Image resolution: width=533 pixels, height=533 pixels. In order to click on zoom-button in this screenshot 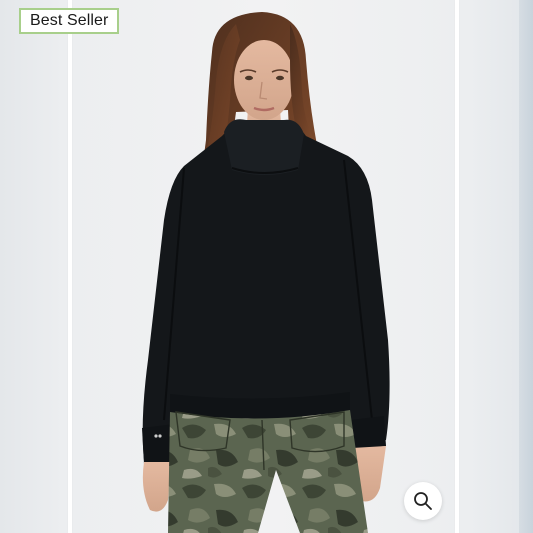, I will do `click(423, 501)`.